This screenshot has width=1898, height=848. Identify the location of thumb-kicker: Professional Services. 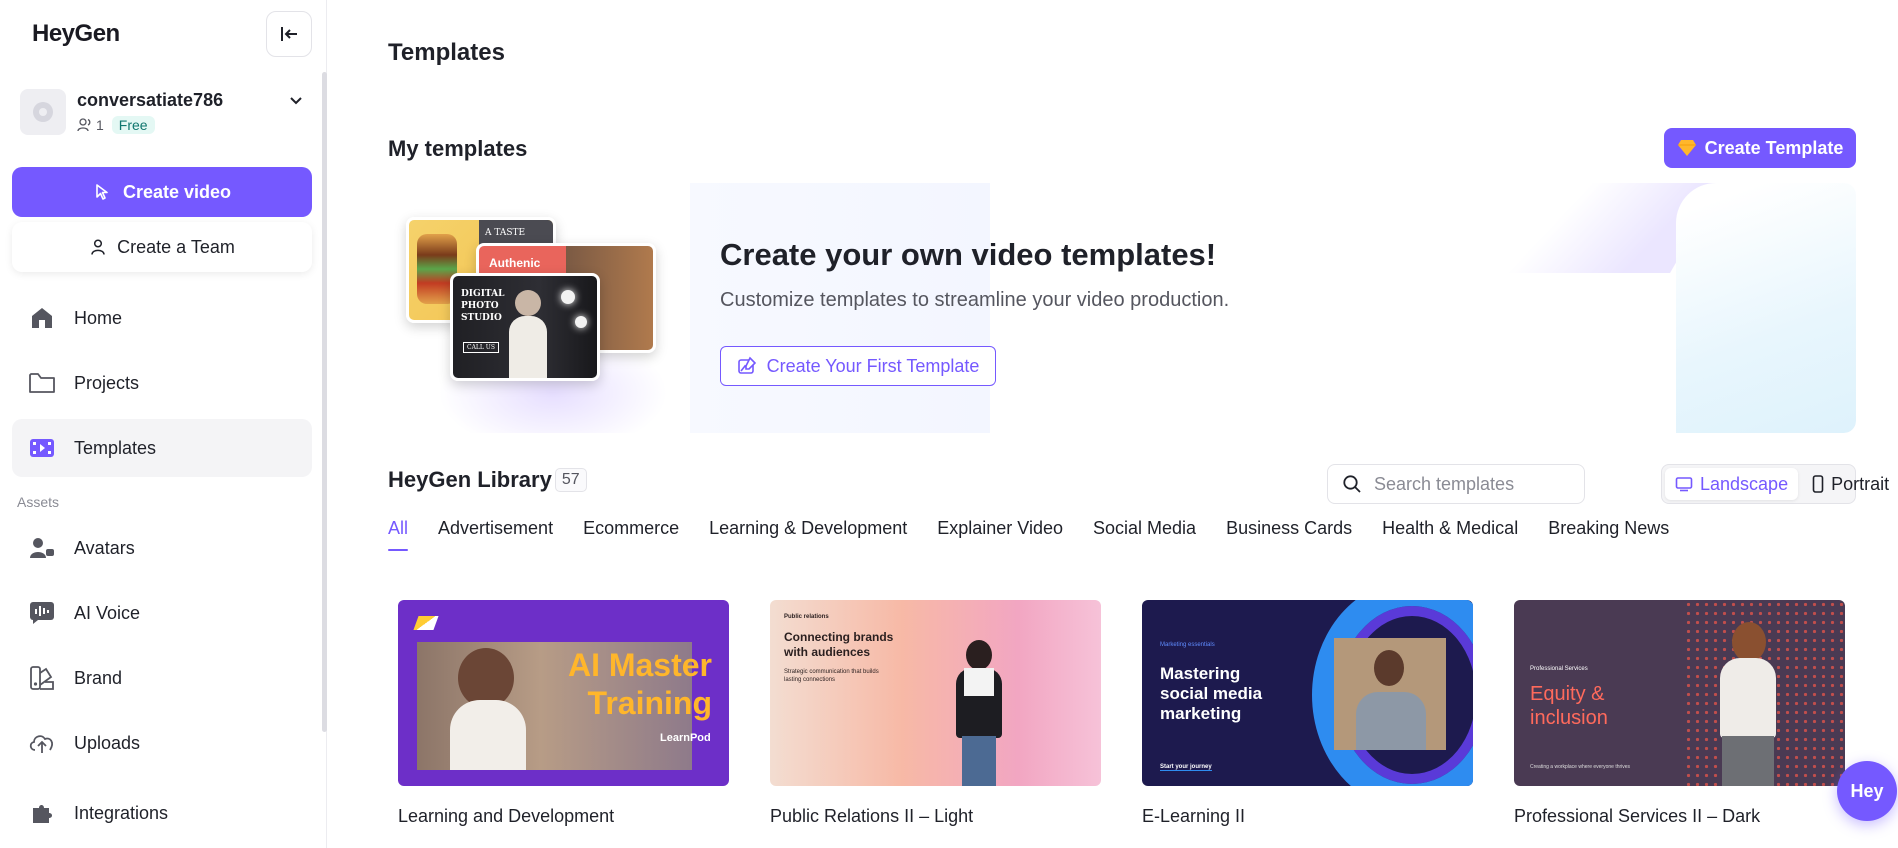
(1559, 669).